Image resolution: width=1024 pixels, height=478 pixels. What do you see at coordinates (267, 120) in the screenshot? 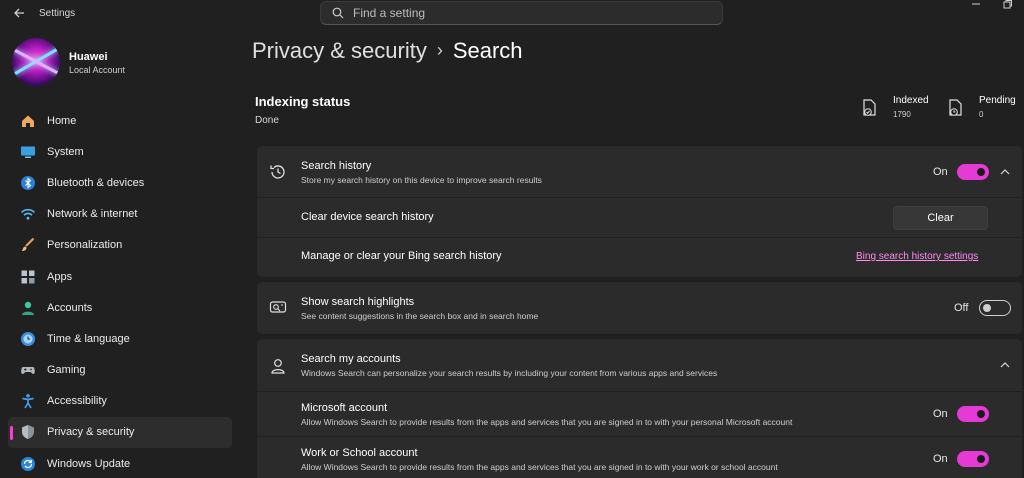
I see `indexing-status-value: Done` at bounding box center [267, 120].